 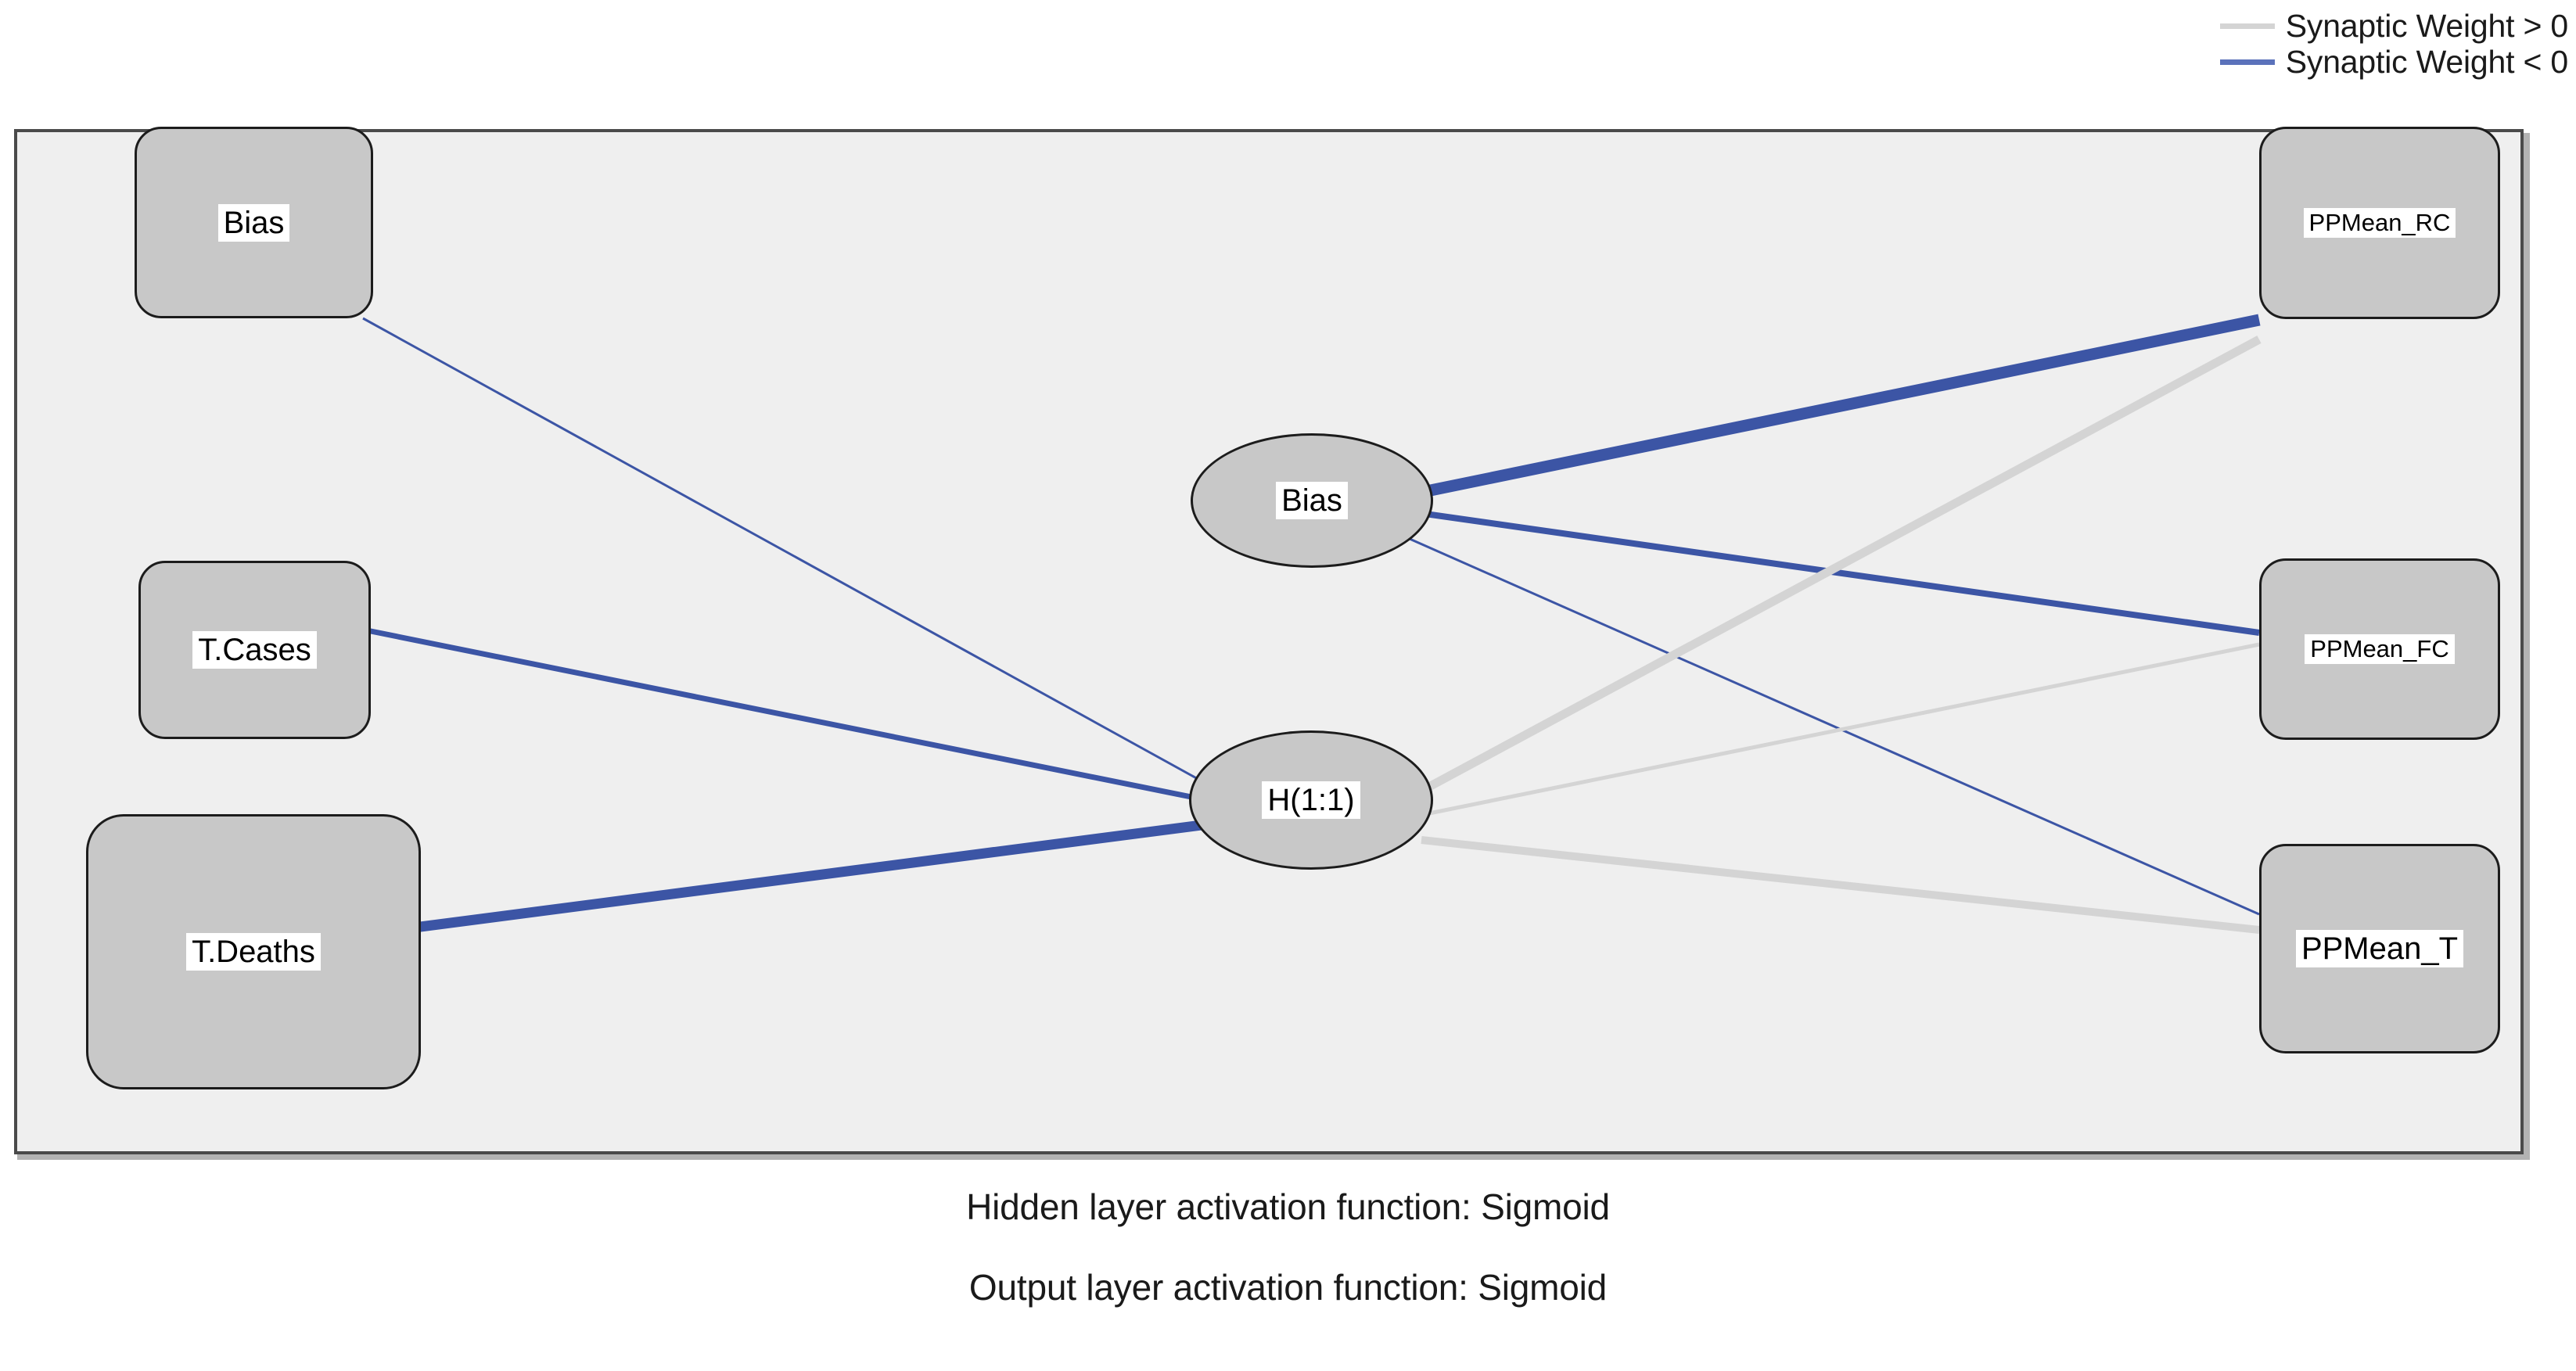 What do you see at coordinates (2426, 62) in the screenshot?
I see `legend-label-negative: Synaptic Weight < 0` at bounding box center [2426, 62].